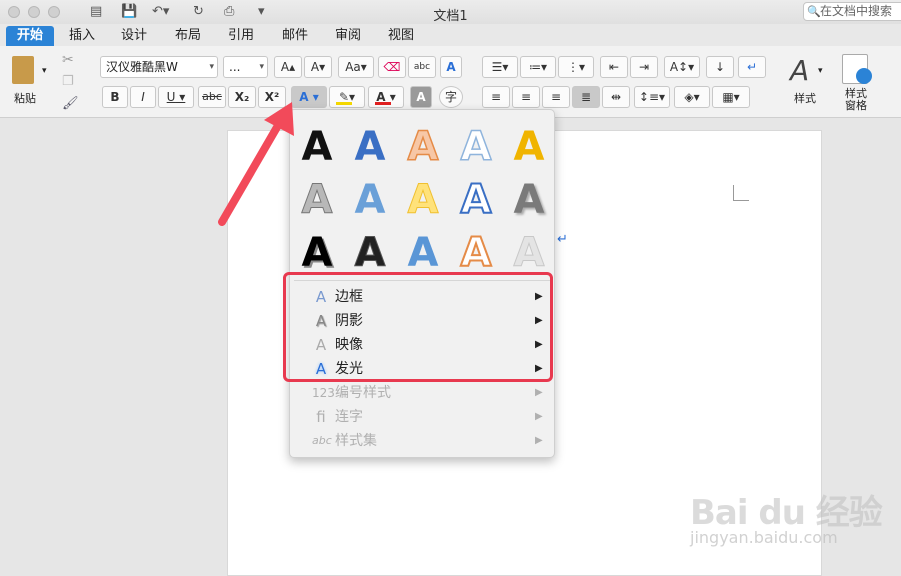 This screenshot has height=576, width=901. I want to click on decrease-indent-button: ⇤, so click(614, 67).